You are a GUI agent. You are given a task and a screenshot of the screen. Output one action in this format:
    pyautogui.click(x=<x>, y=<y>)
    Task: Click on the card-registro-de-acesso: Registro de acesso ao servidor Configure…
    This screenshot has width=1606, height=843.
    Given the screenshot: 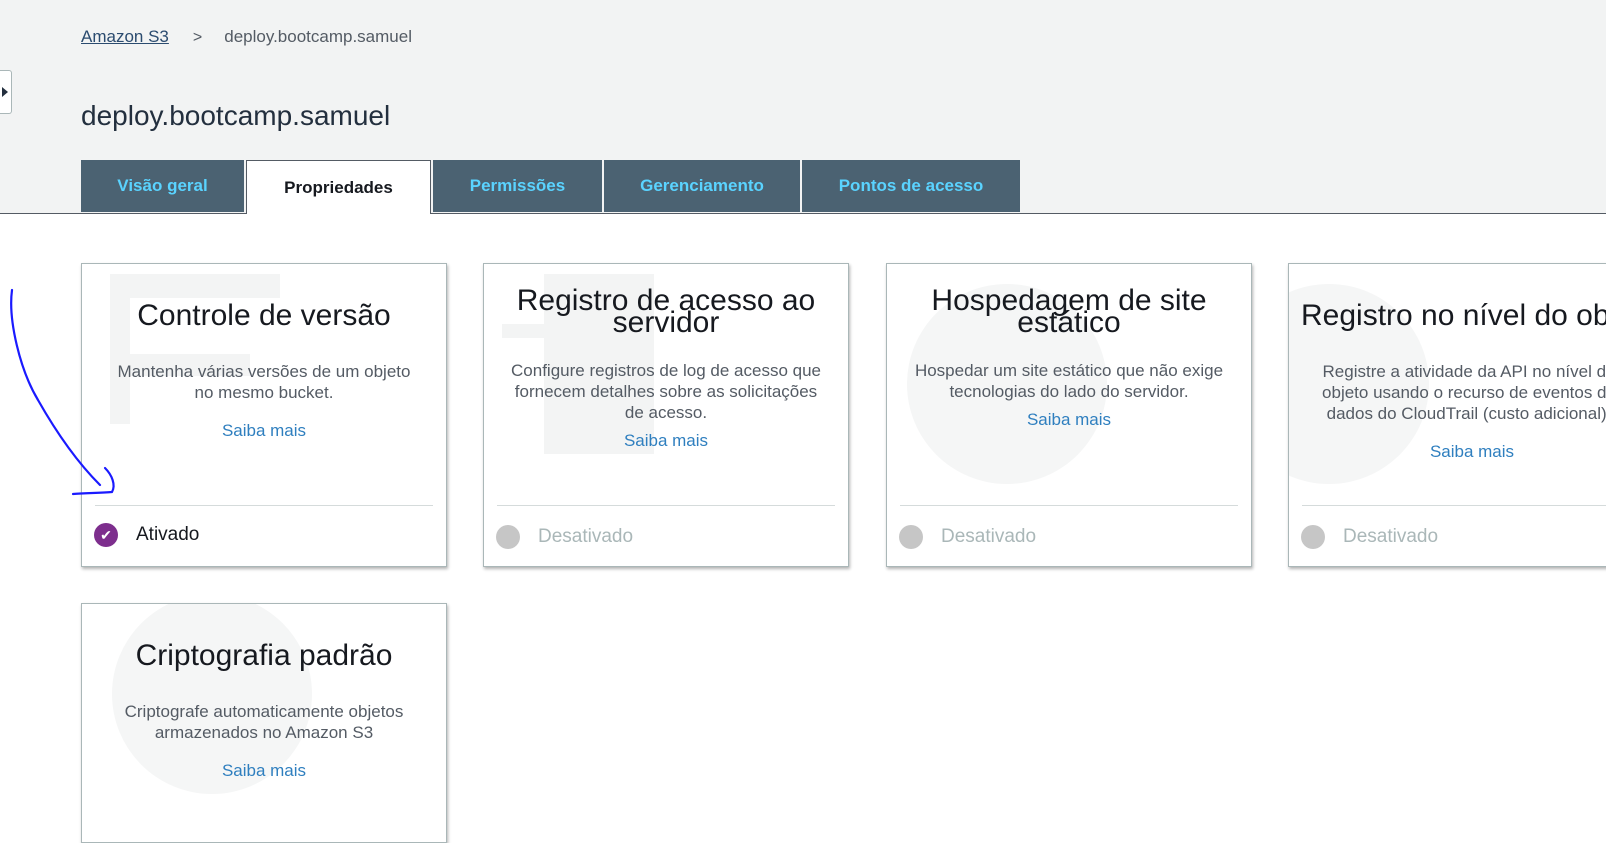 What is the action you would take?
    pyautogui.click(x=666, y=415)
    